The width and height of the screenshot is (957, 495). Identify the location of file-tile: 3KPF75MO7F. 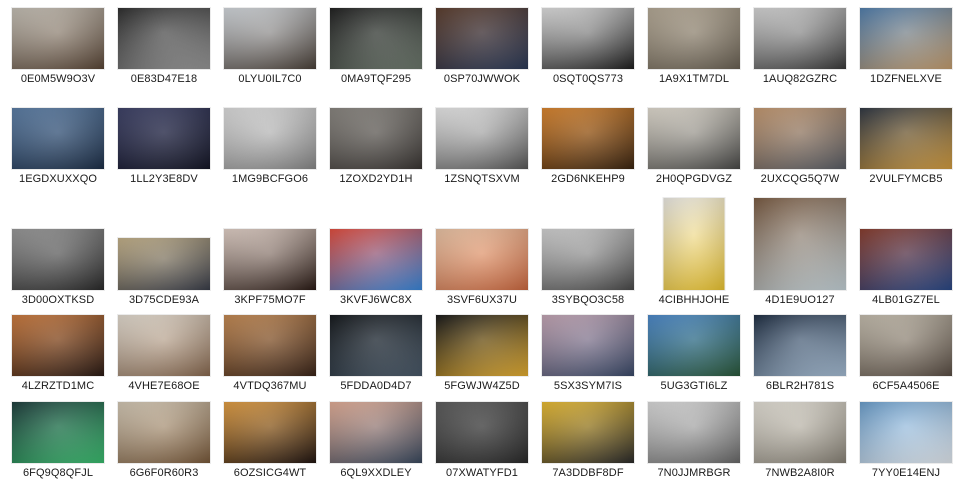
(270, 252).